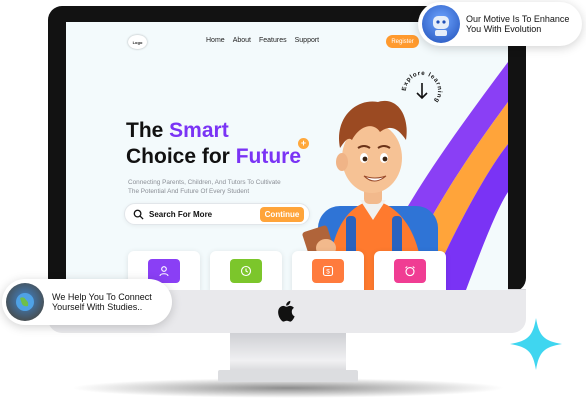 Image resolution: width=586 pixels, height=407 pixels. What do you see at coordinates (303, 143) in the screenshot?
I see `plus-icon: +` at bounding box center [303, 143].